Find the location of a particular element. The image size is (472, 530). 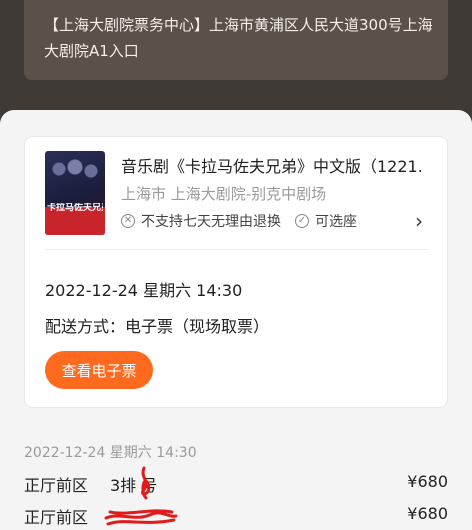

ticket-row: 正厅前区 ¥680 is located at coordinates (236, 516).